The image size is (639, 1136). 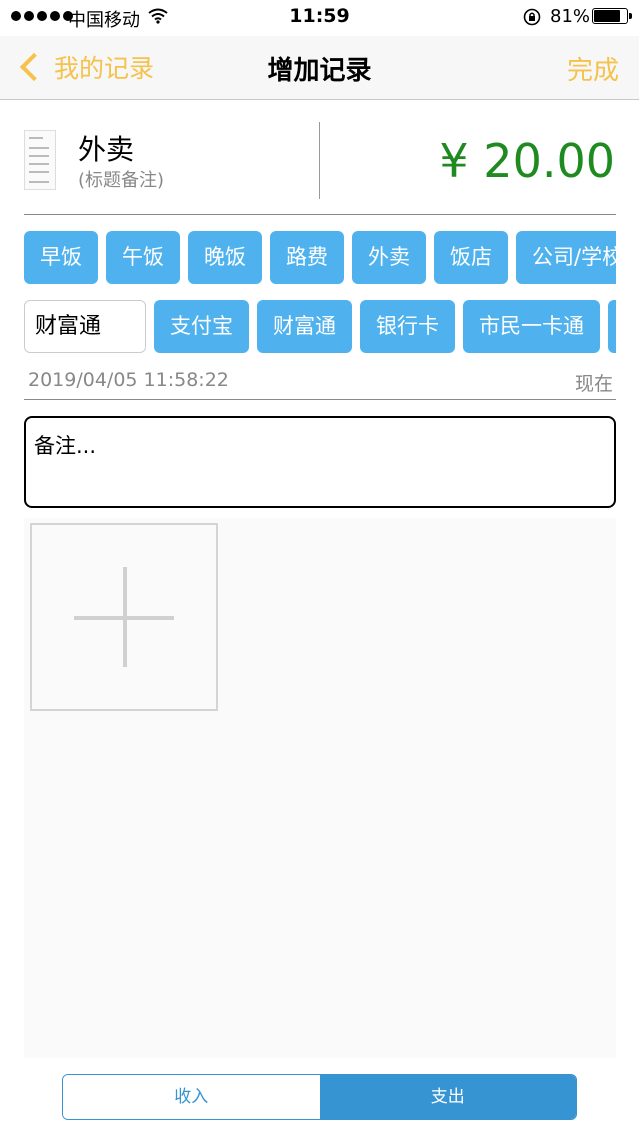 I want to click on account-chip: 财富通, so click(x=304, y=326).